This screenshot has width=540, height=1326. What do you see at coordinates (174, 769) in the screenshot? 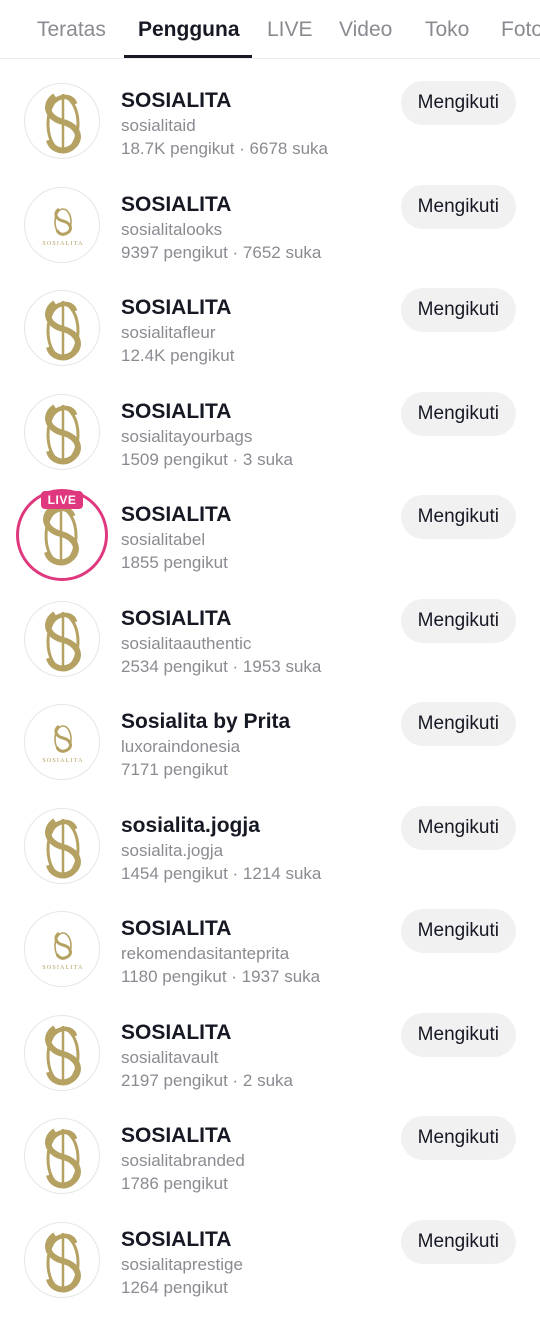
I see `user-stats: 7171 pengikut` at bounding box center [174, 769].